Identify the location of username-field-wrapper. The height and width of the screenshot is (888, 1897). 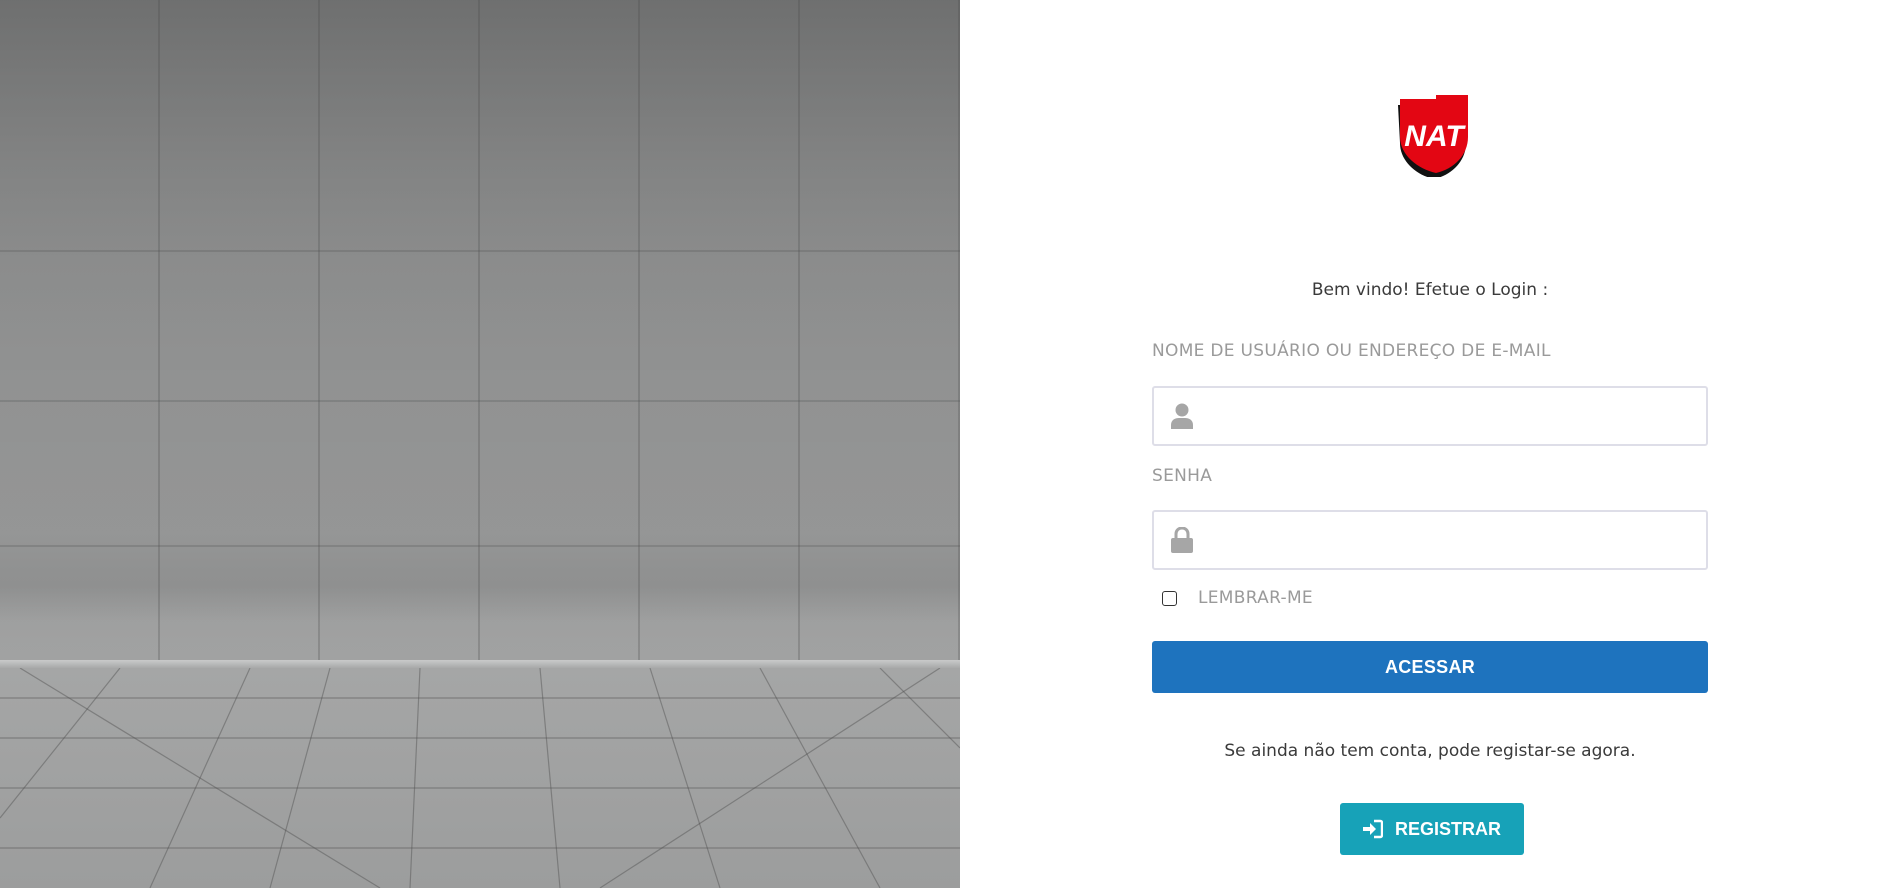
(1430, 416).